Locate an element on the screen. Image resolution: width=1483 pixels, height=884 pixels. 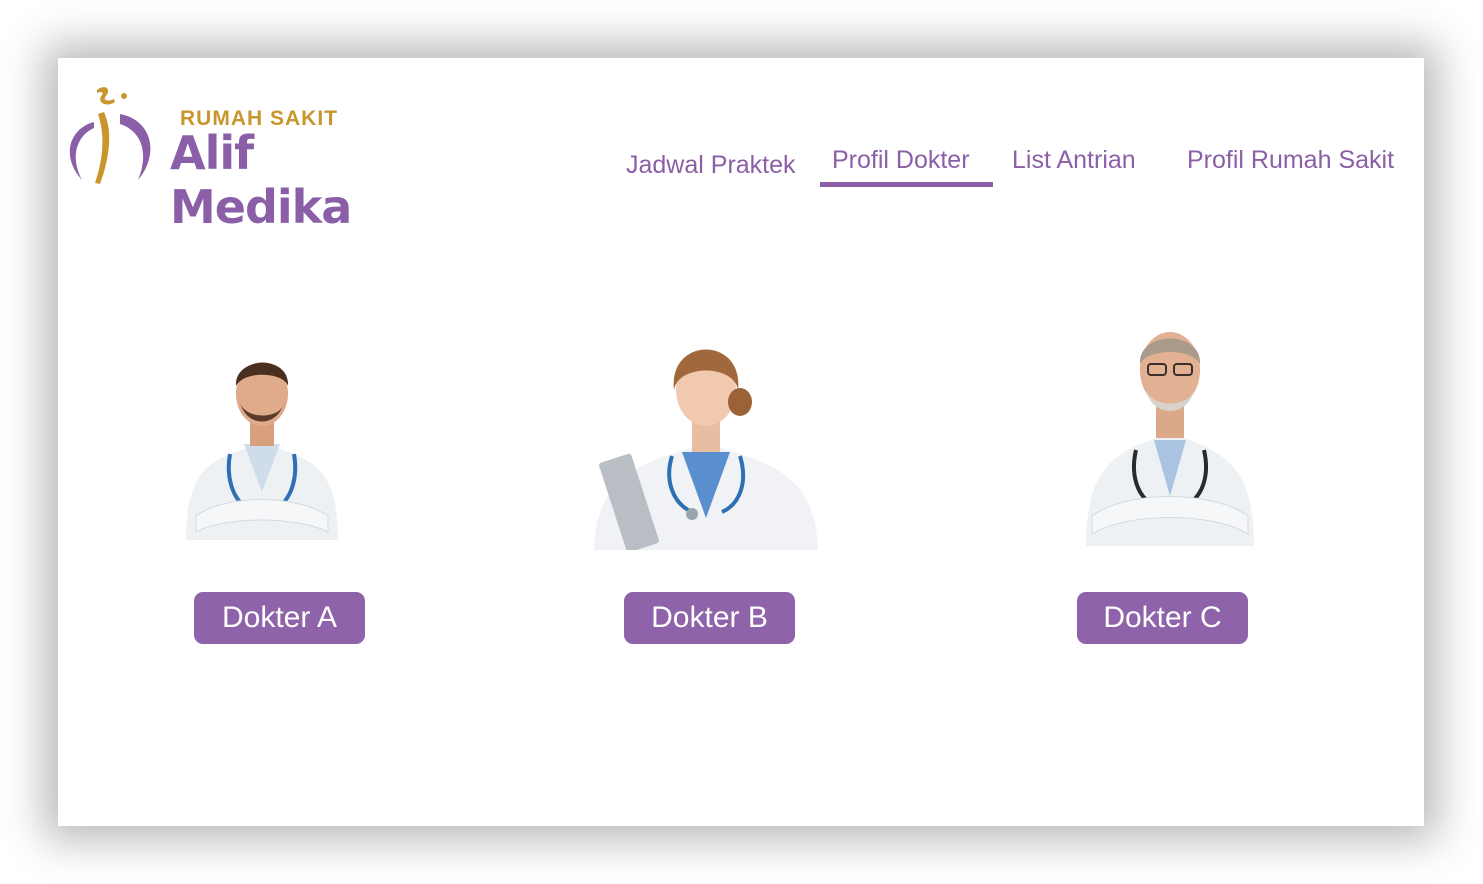
active-nav-underline is located at coordinates (906, 184).